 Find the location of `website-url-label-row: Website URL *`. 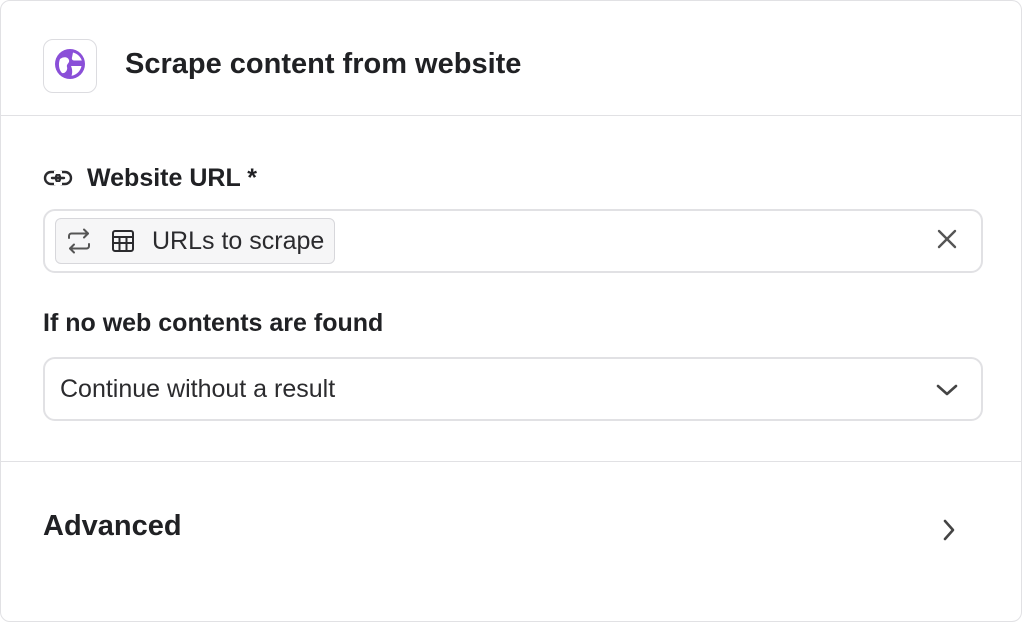

website-url-label-row: Website URL * is located at coordinates (150, 178).